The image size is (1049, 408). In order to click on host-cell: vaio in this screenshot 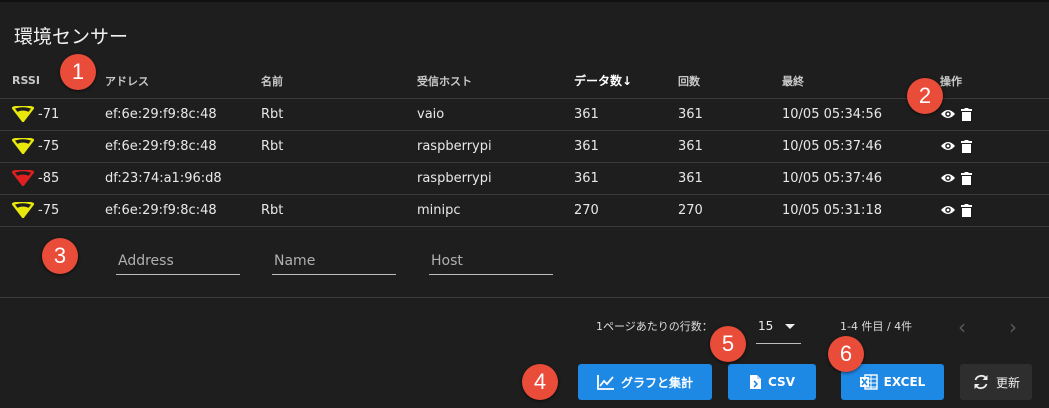, I will do `click(495, 114)`.